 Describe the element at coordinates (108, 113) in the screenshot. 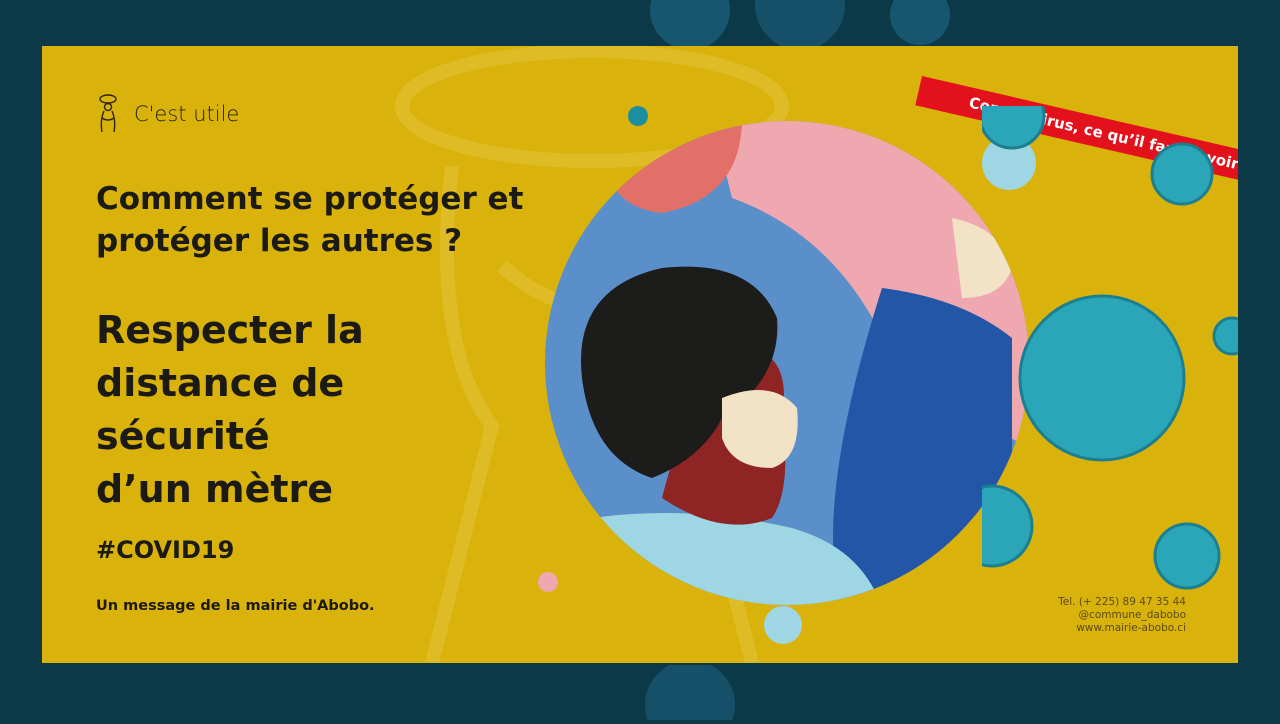

I see `woman-carrying-basket-icon` at that location.